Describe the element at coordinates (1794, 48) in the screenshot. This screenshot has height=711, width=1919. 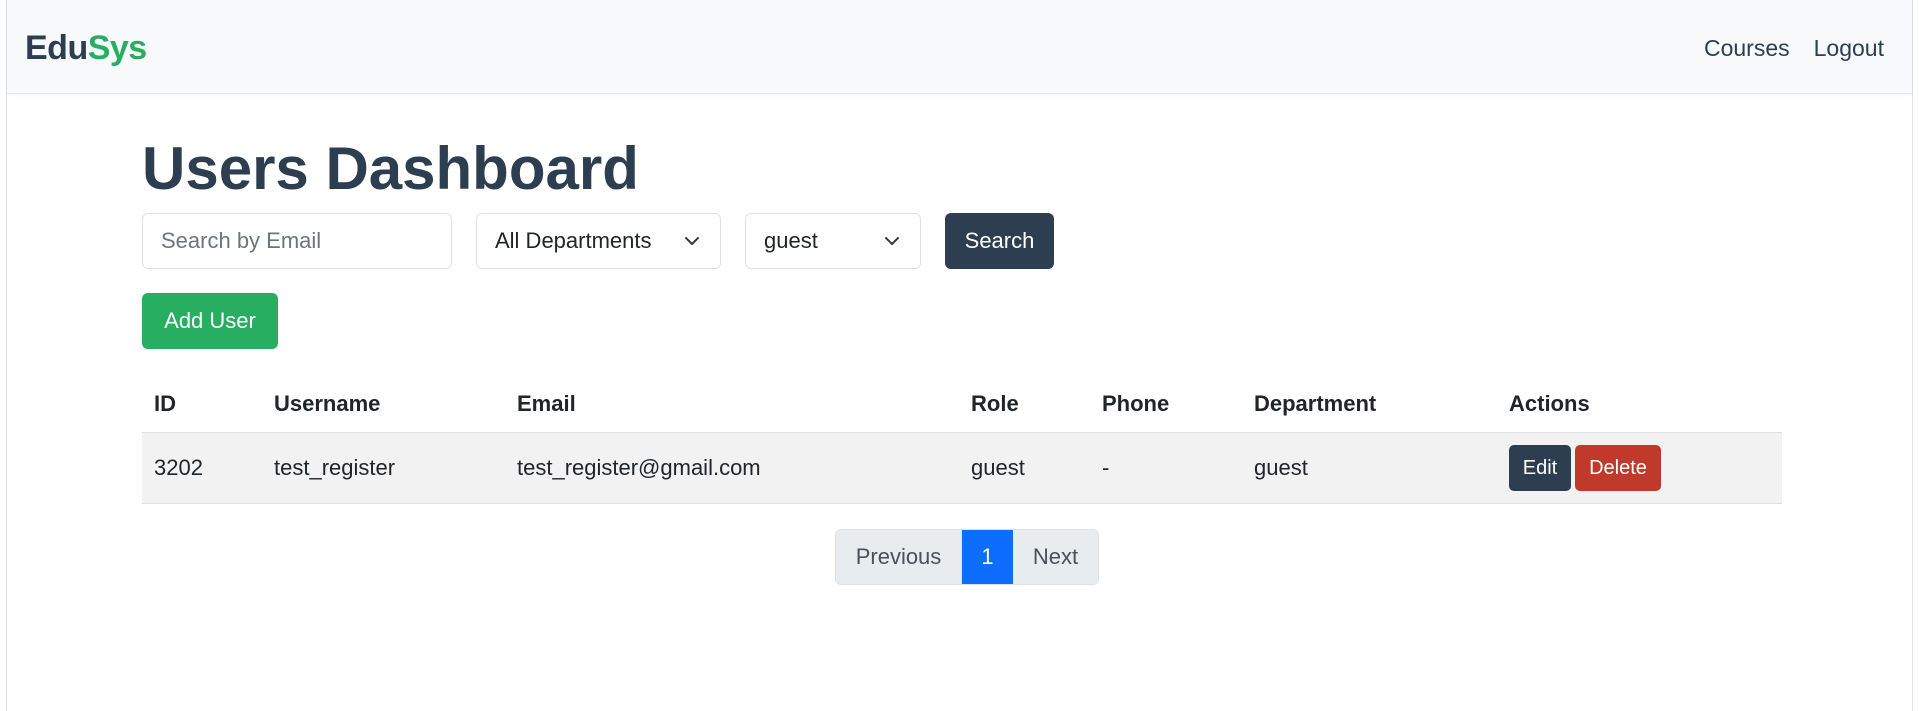
I see `nav-links: Courses Logout` at that location.